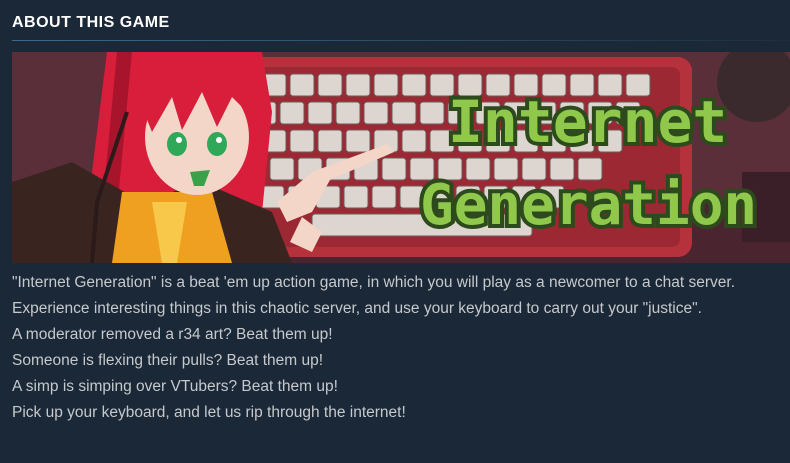 The height and width of the screenshot is (463, 790). I want to click on title-logo-line1: Internet, so click(587, 122).